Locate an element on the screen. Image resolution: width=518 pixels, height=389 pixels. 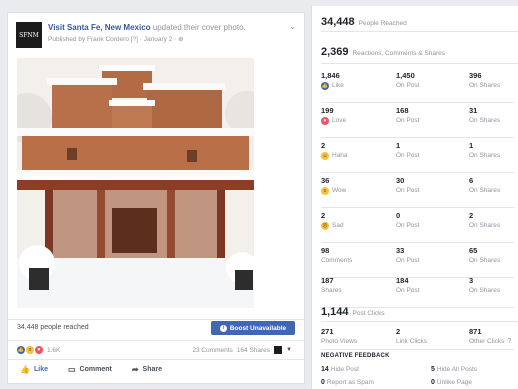
report-spam-label: Report as Spam is located at coordinates (350, 382).